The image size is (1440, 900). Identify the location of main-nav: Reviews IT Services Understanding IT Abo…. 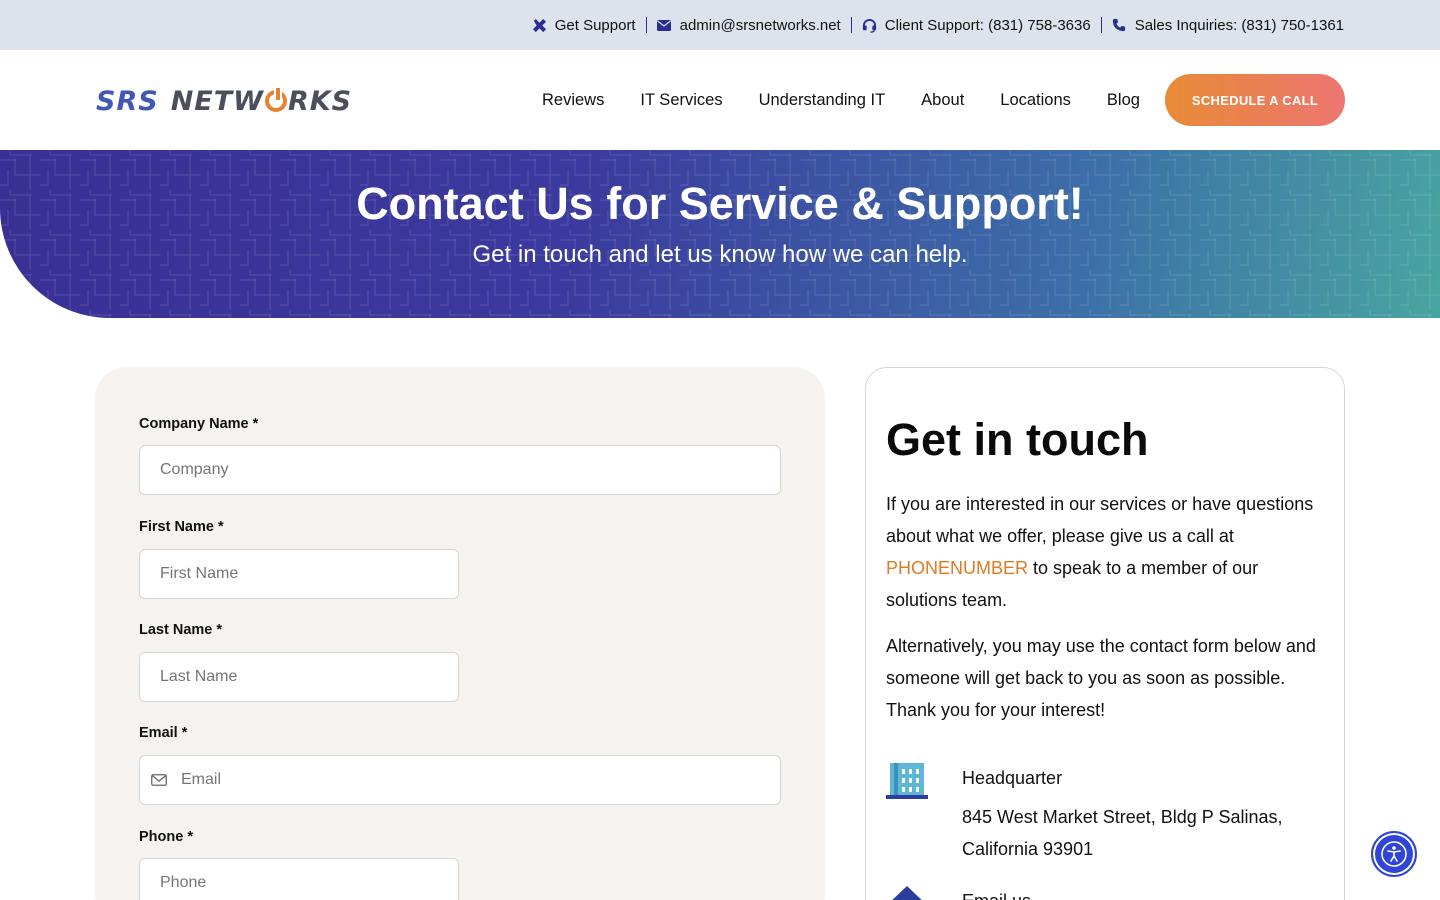
(841, 100).